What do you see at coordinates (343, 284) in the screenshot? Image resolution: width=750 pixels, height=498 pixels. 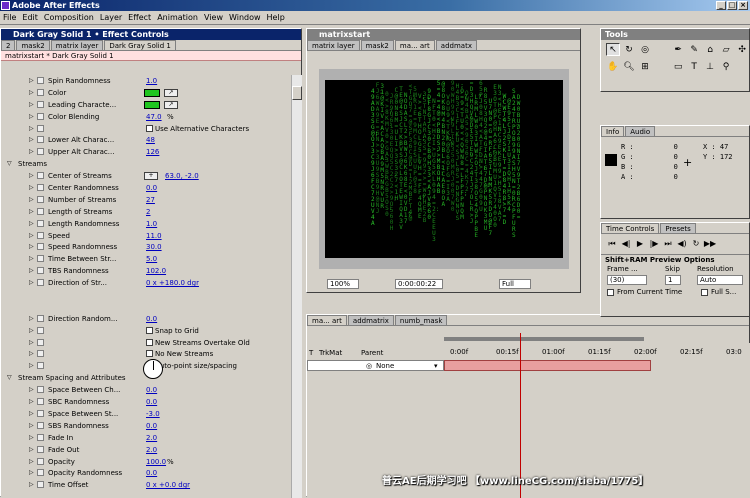 I see `zoom-select: 100%` at bounding box center [343, 284].